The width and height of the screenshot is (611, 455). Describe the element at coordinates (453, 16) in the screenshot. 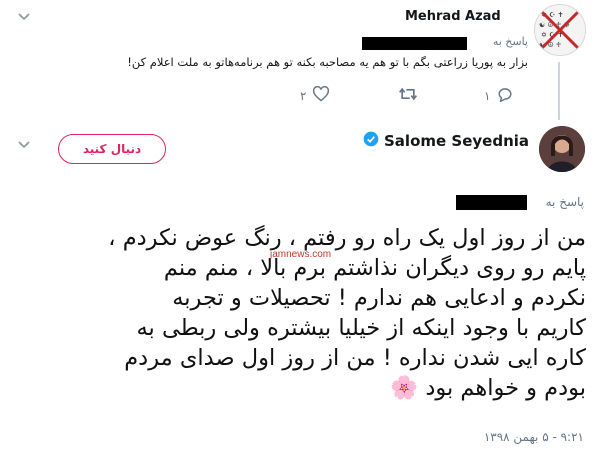

I see `reply-author-name: Mehrad Azad` at that location.